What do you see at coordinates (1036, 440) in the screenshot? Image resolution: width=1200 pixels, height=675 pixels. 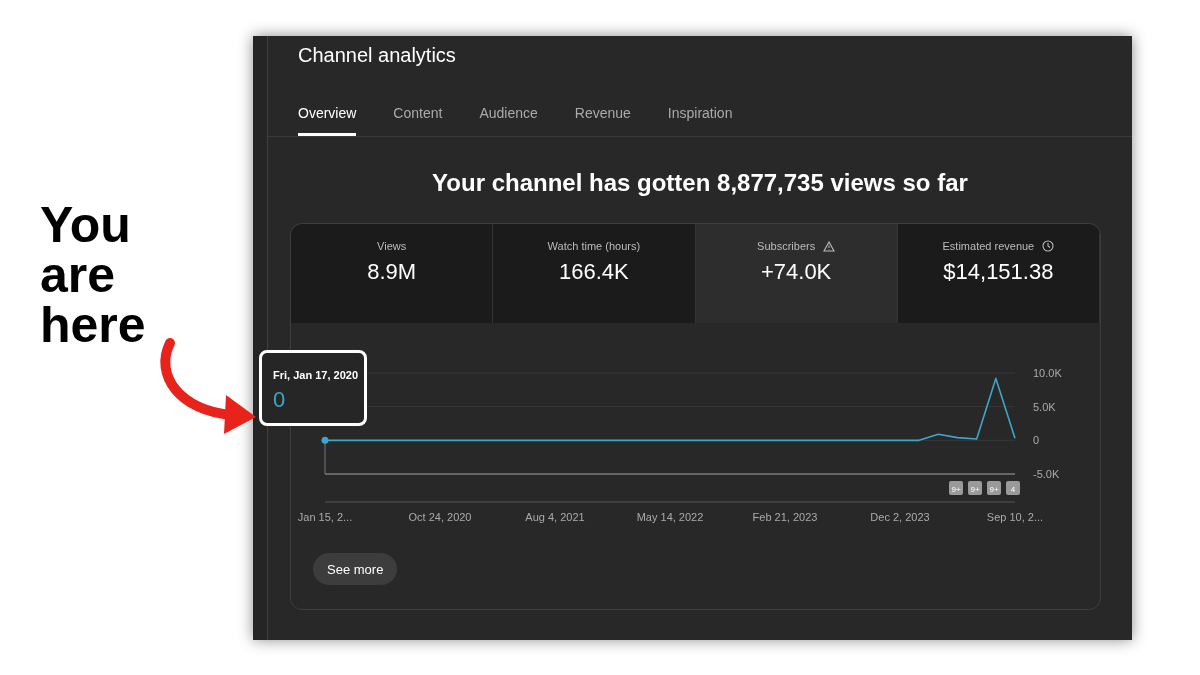 I see `y-axis-label: 0` at bounding box center [1036, 440].